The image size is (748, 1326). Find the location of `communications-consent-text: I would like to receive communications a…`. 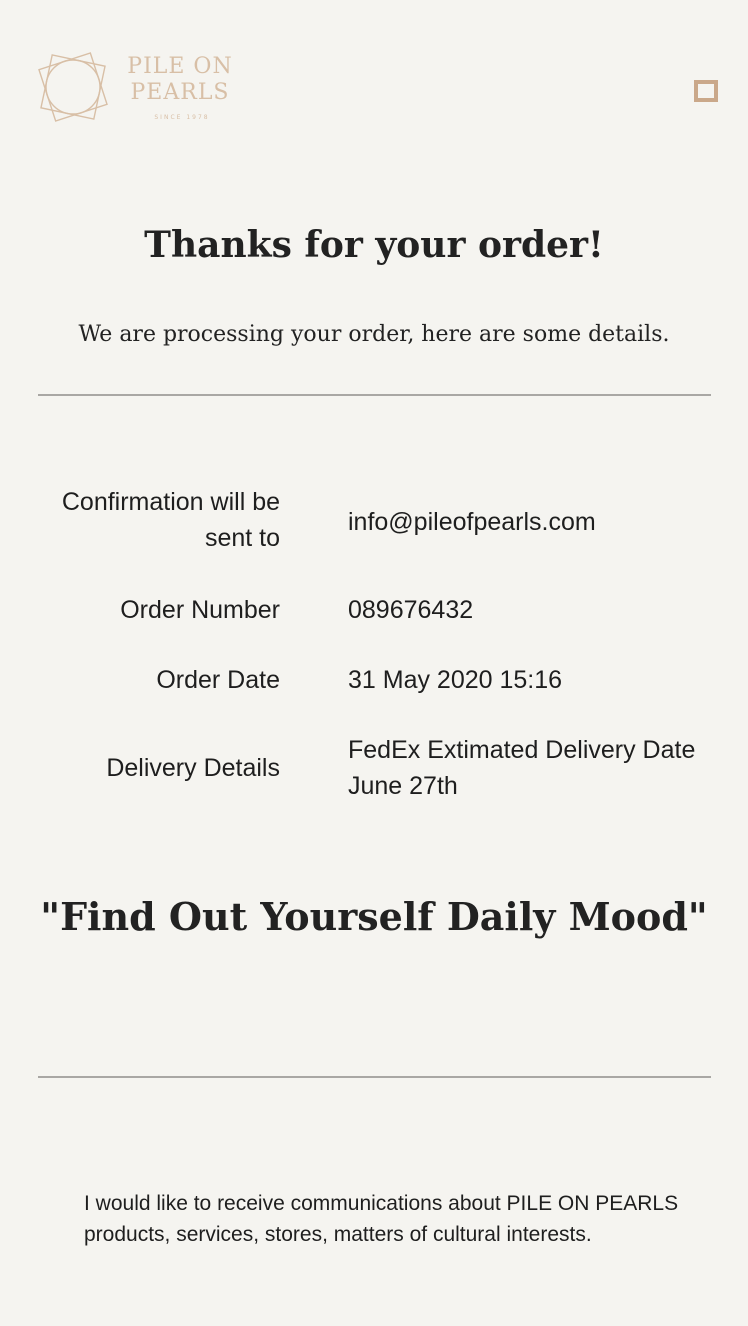

communications-consent-text: I would like to receive communications a… is located at coordinates (404, 1219).